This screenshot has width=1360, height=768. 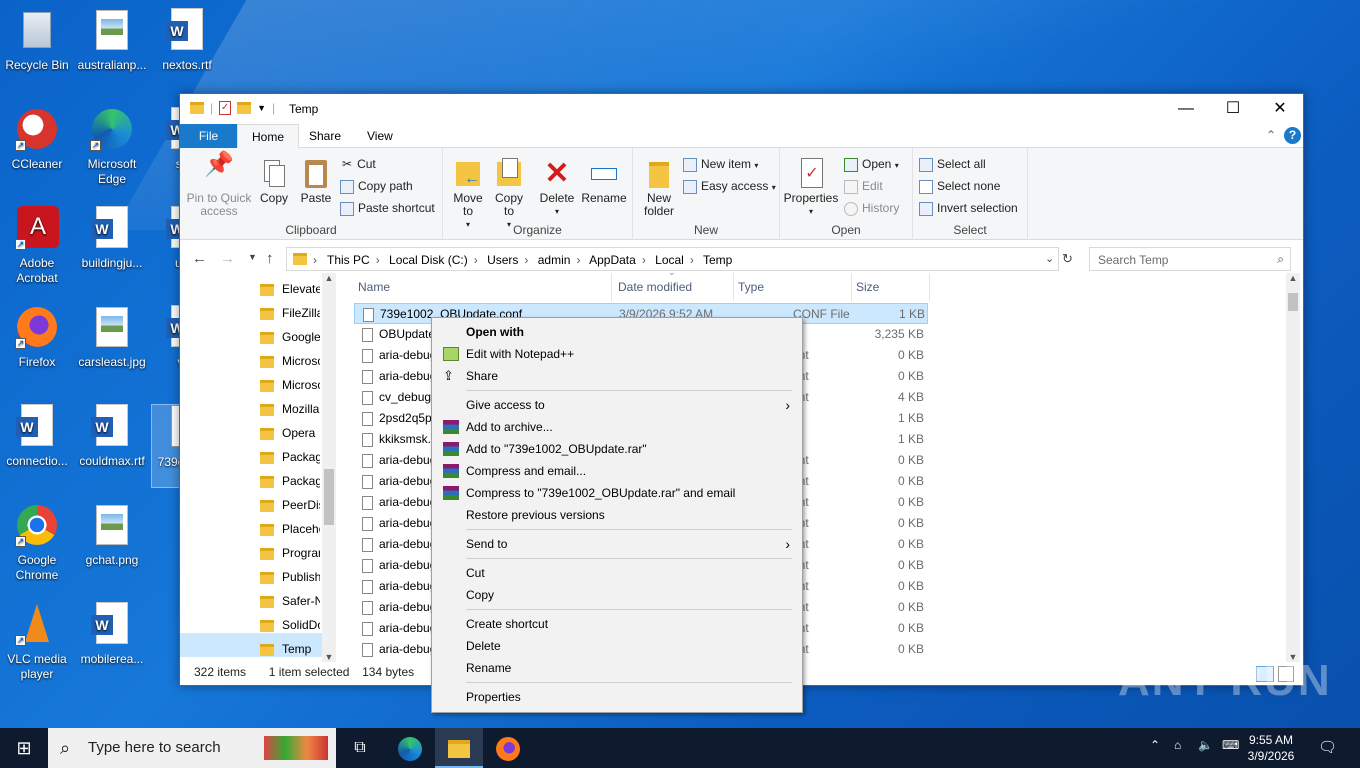 What do you see at coordinates (1292, 135) in the screenshot?
I see `help-icon: ?` at bounding box center [1292, 135].